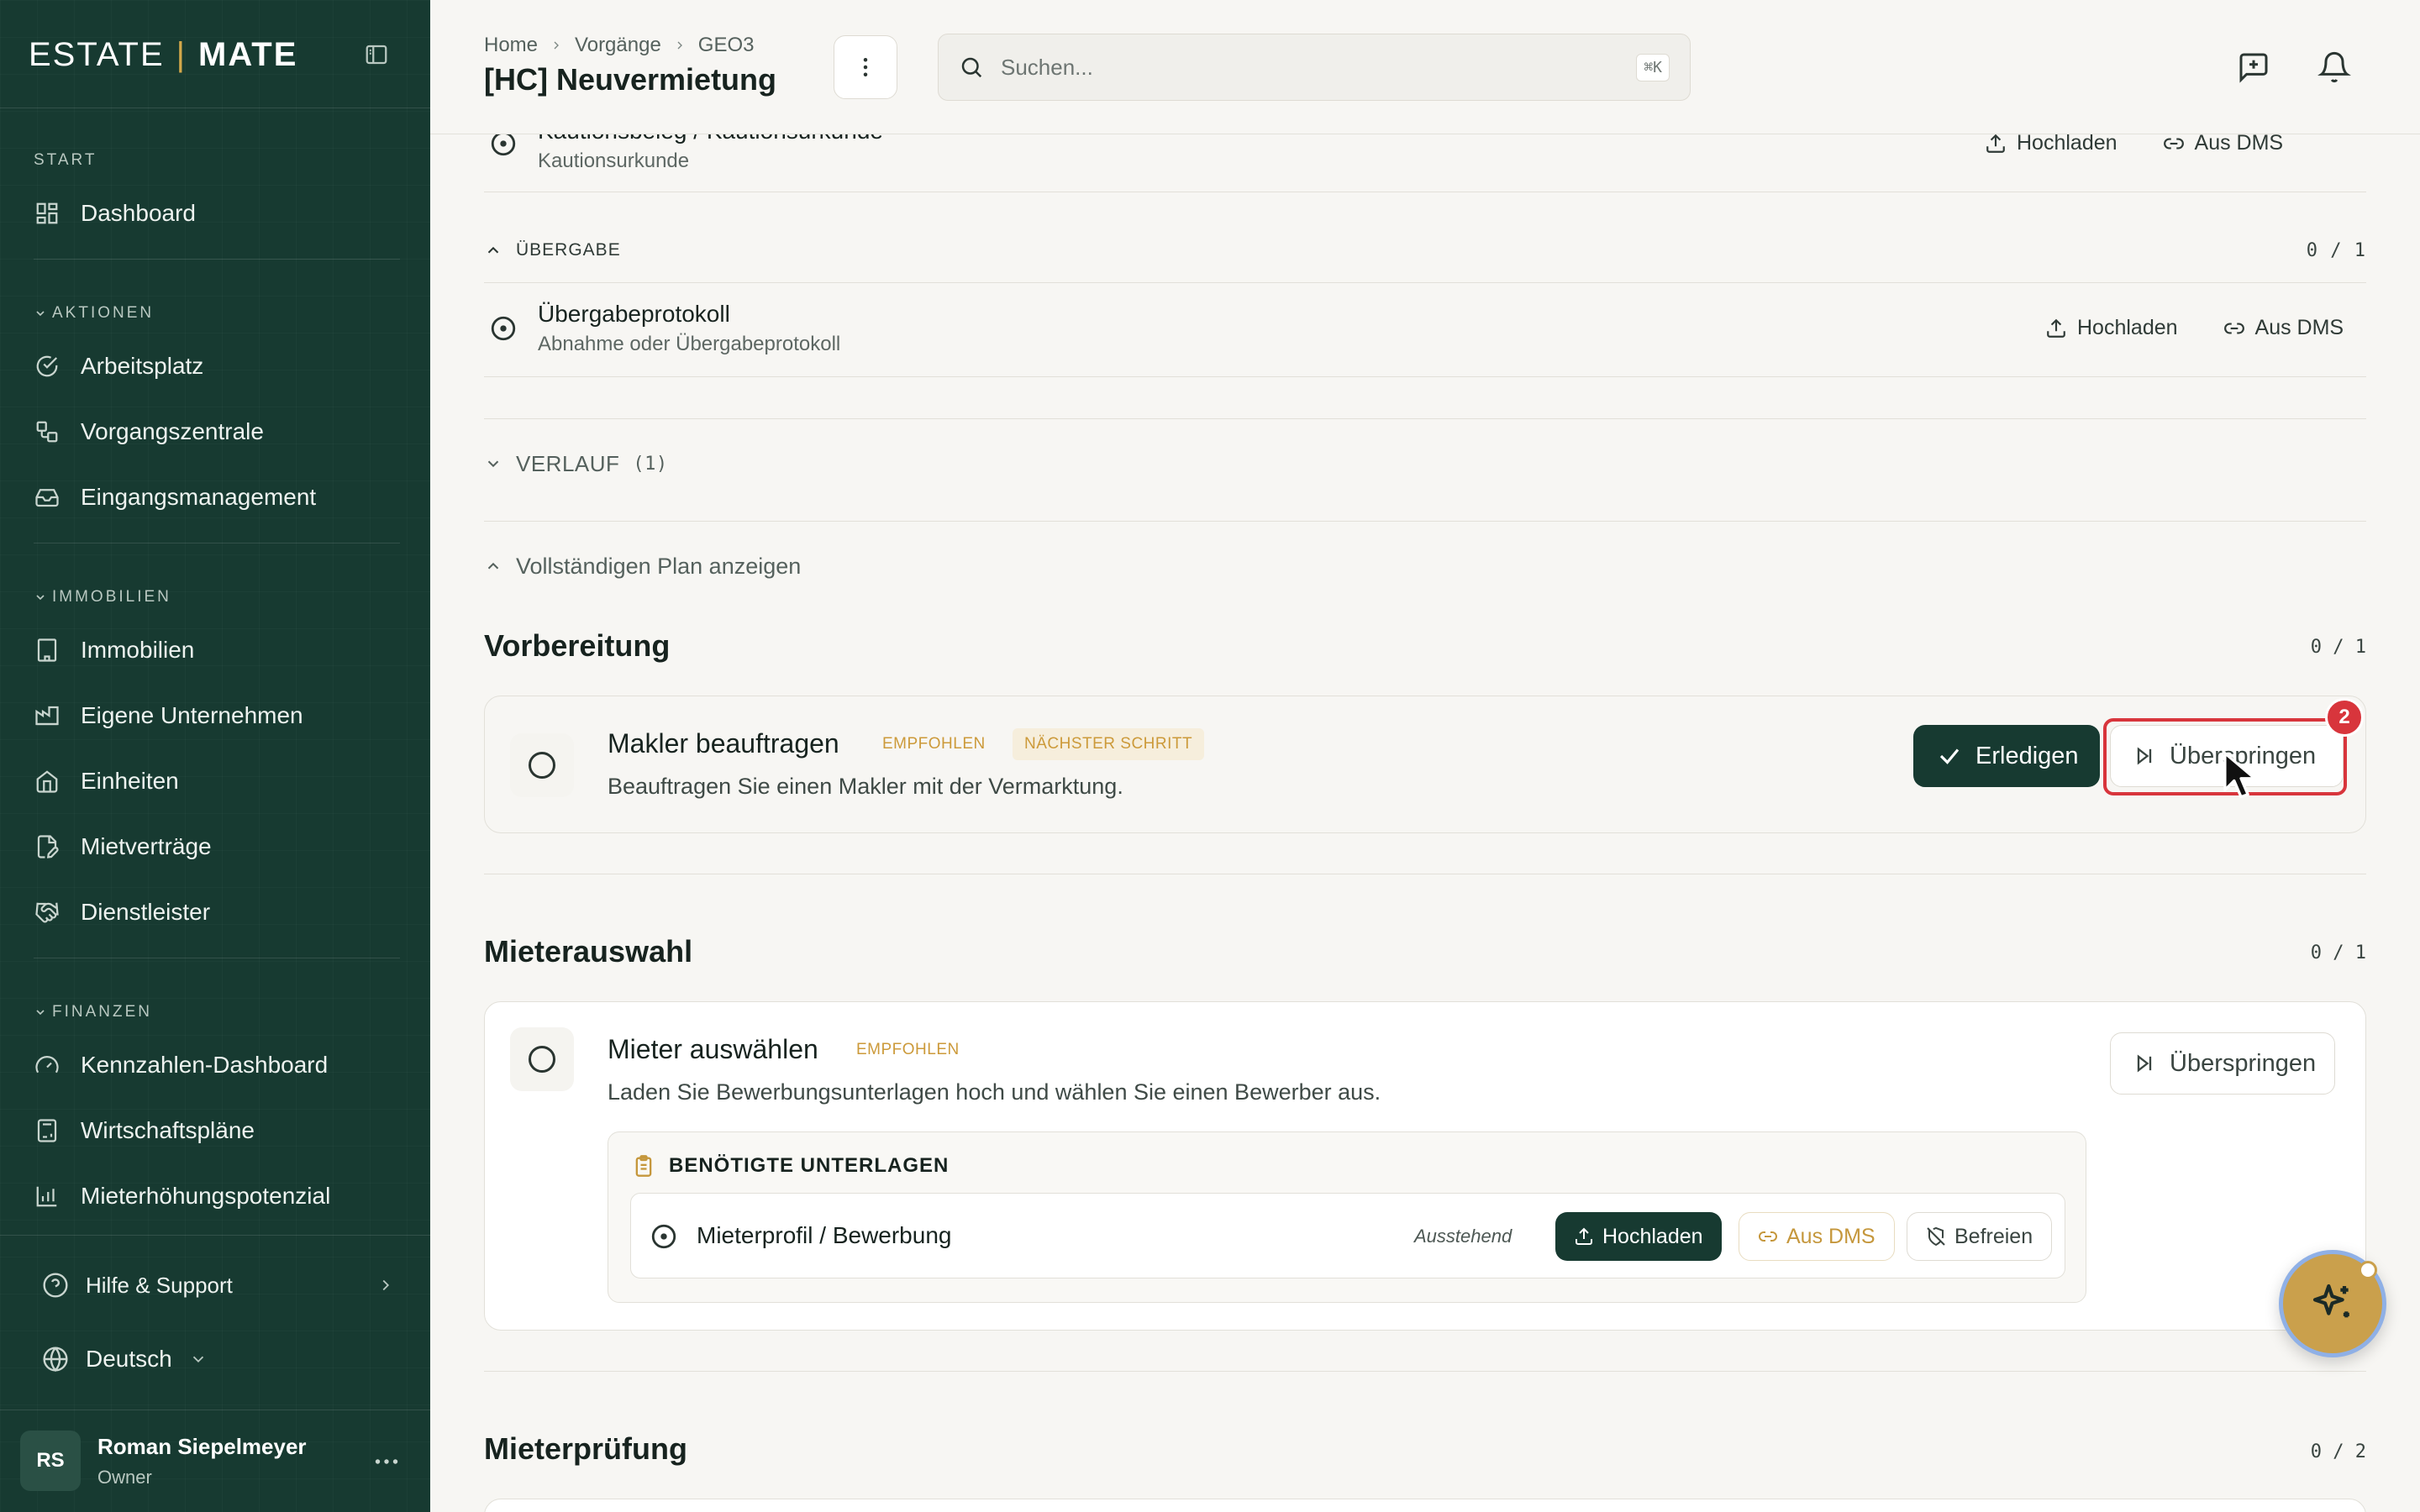 This screenshot has width=2420, height=1512. I want to click on user-role: Owner, so click(124, 1477).